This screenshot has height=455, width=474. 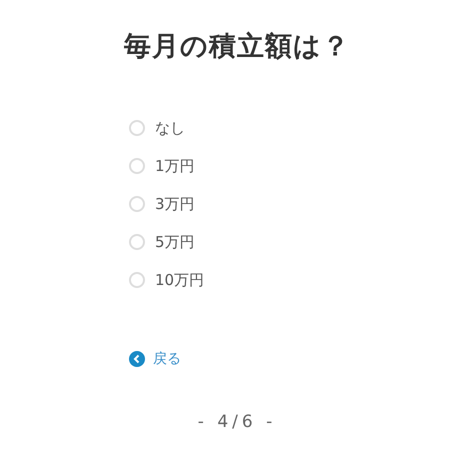 I want to click on back-link: 戻る, so click(x=155, y=359).